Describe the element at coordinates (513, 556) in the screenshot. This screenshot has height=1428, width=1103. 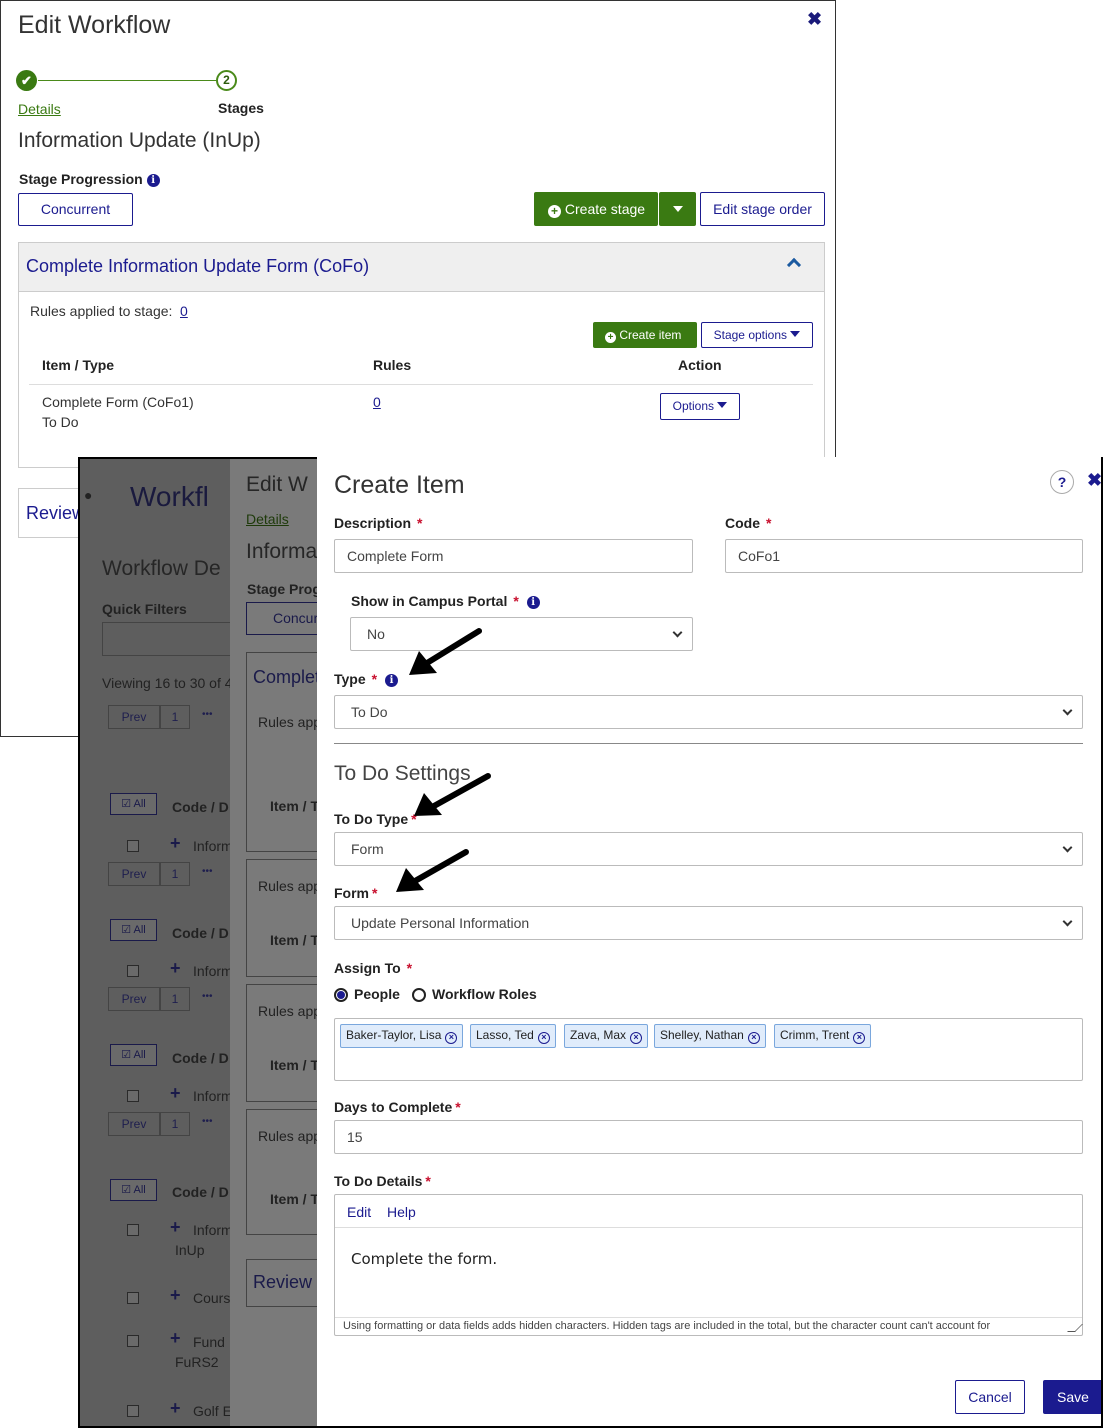
I see `description-input: Complete Form` at that location.